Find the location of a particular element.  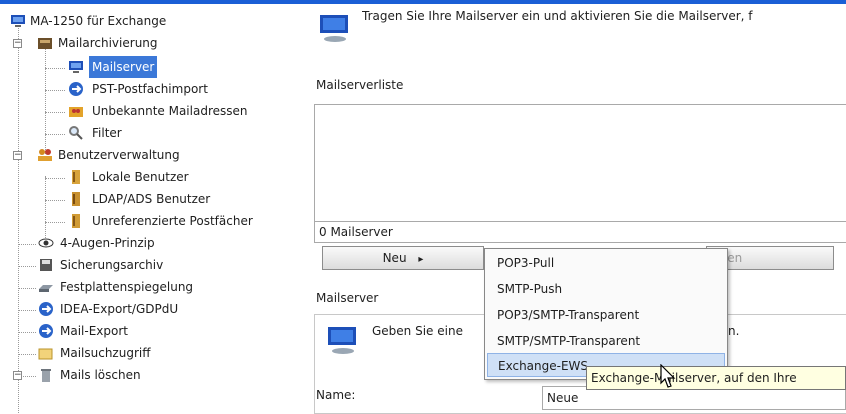

tree-label: IDEA-Export/GDPdU is located at coordinates (119, 309).